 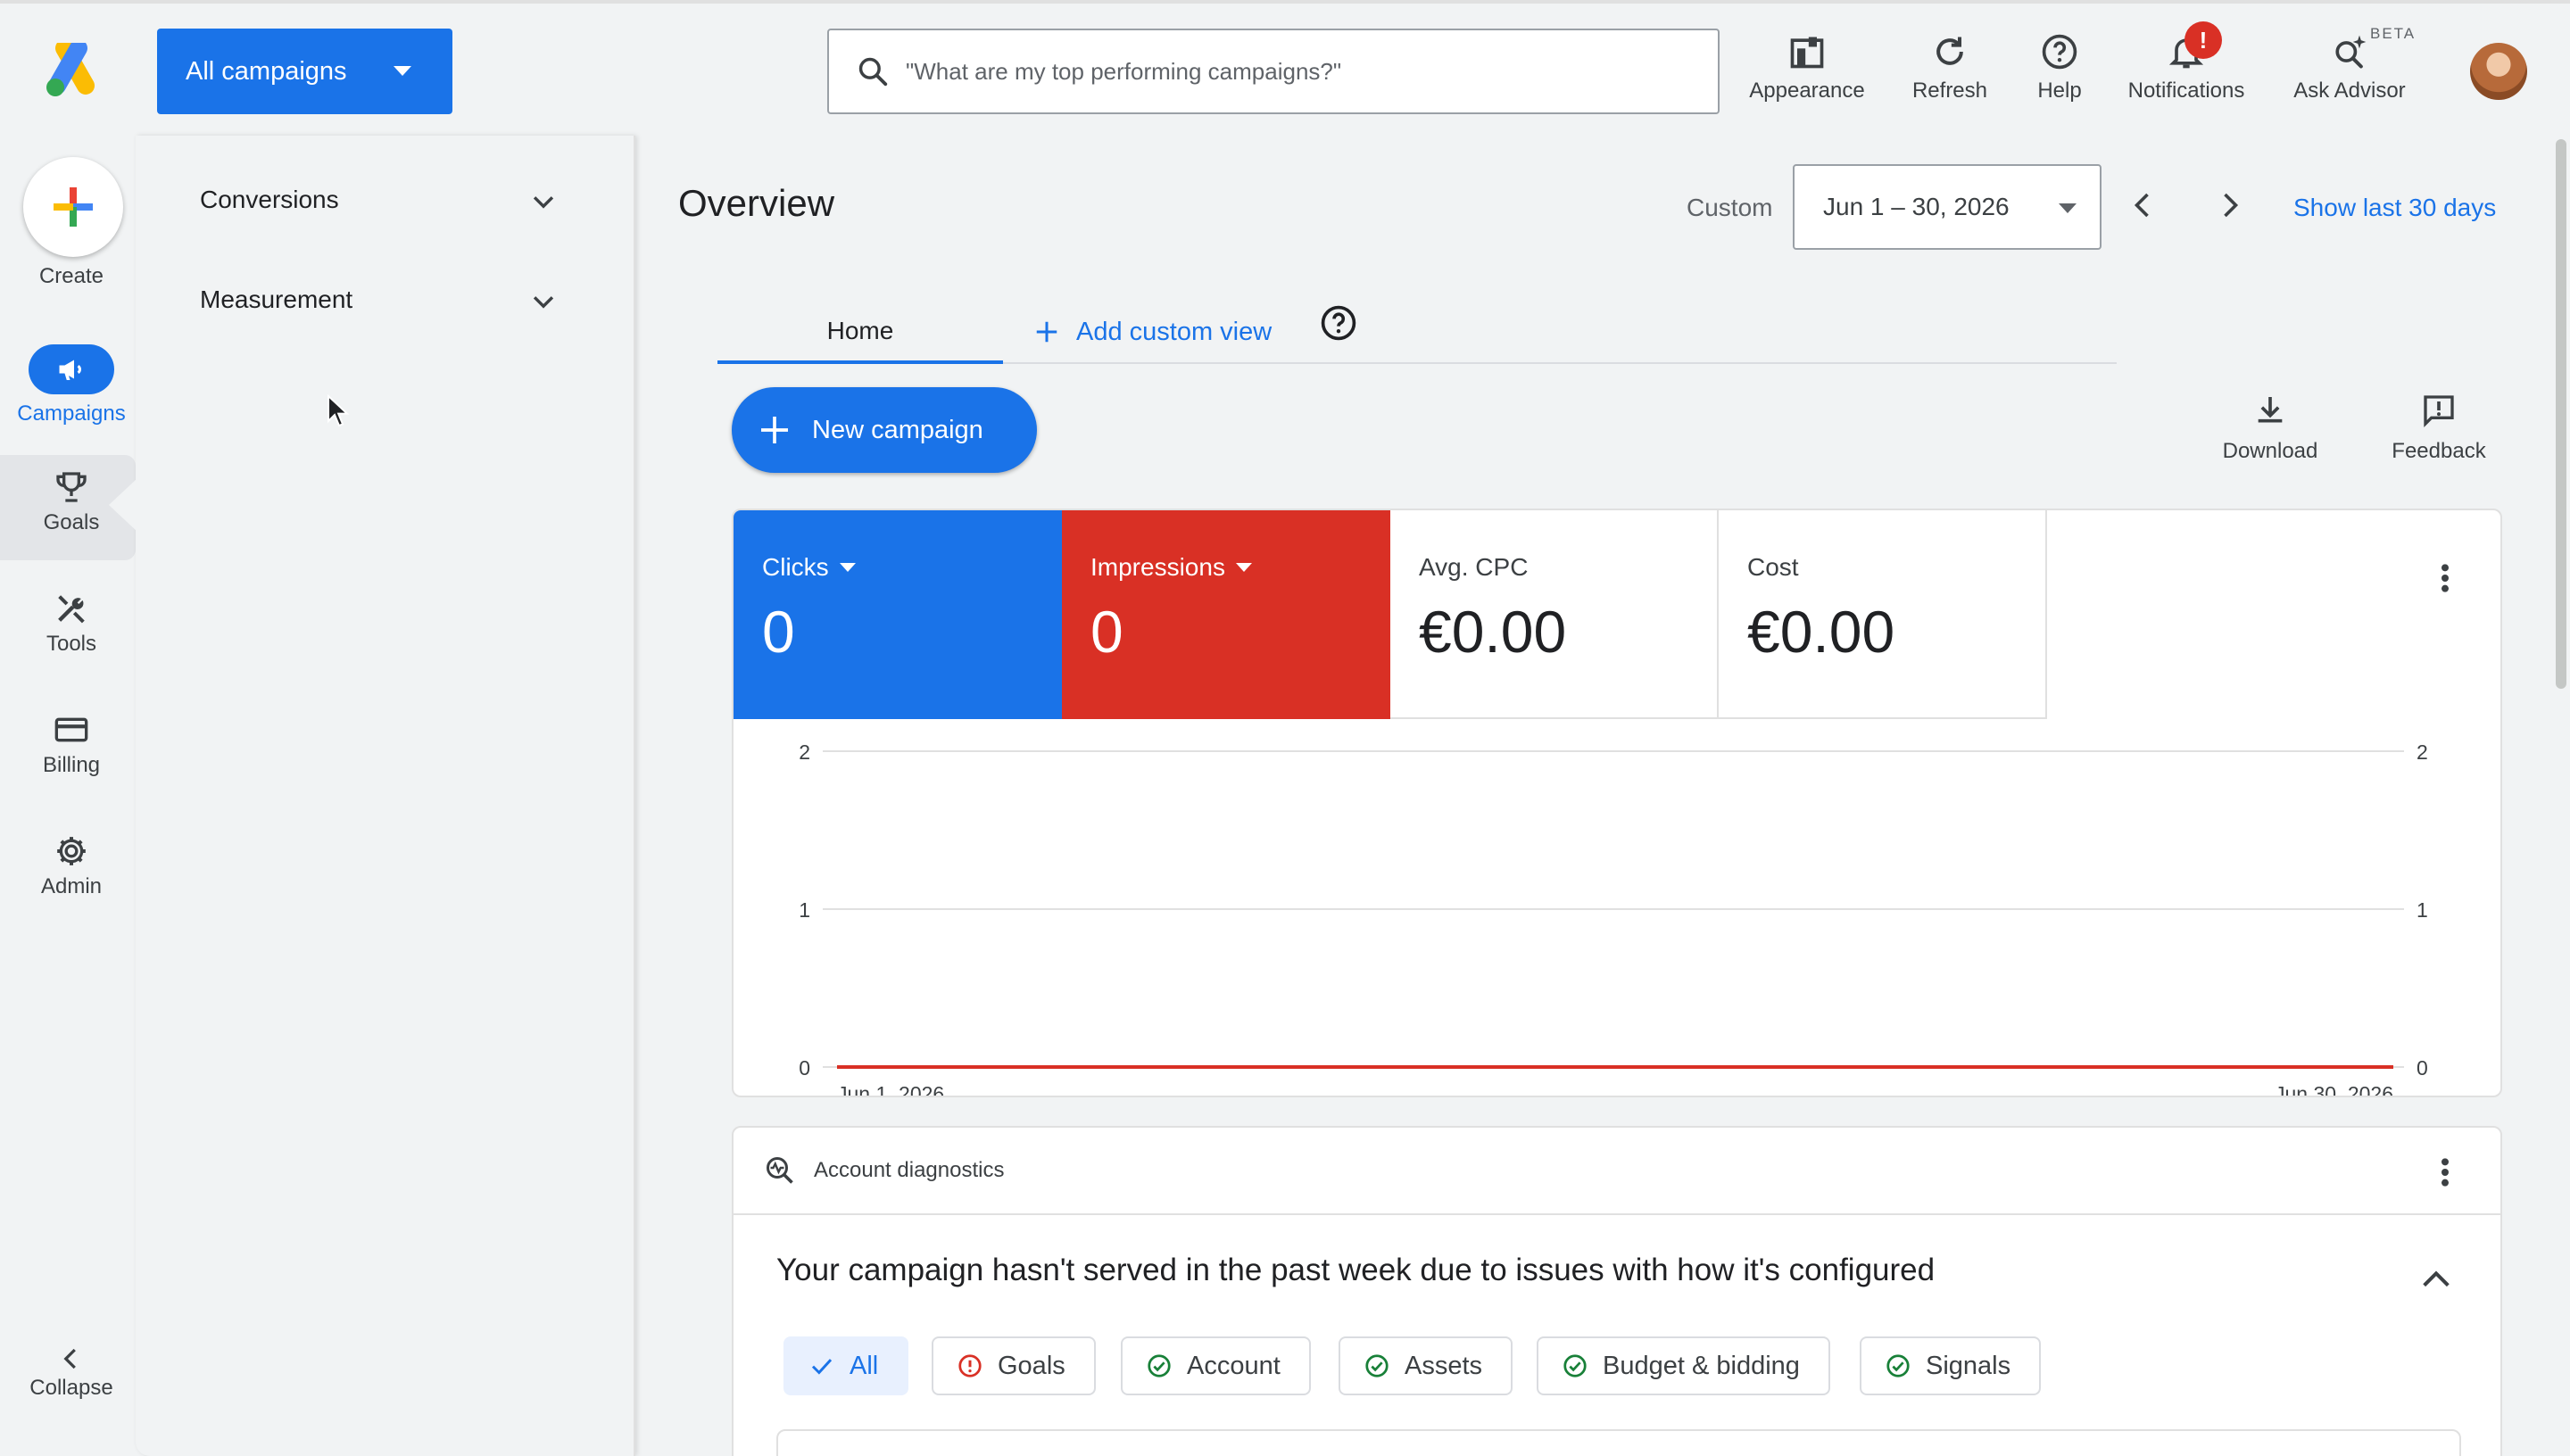 I want to click on add-custom-view-label: Add custom view, so click(x=1174, y=331).